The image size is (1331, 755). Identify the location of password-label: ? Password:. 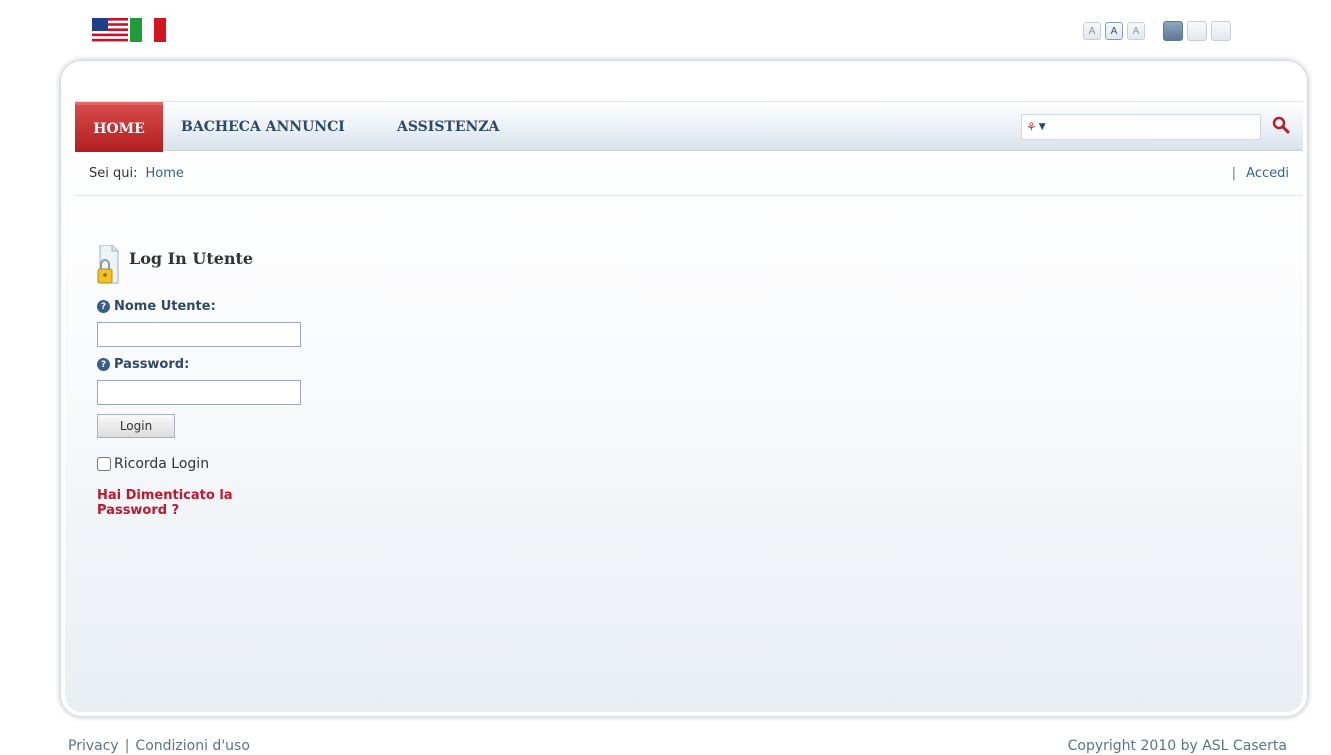
(227, 364).